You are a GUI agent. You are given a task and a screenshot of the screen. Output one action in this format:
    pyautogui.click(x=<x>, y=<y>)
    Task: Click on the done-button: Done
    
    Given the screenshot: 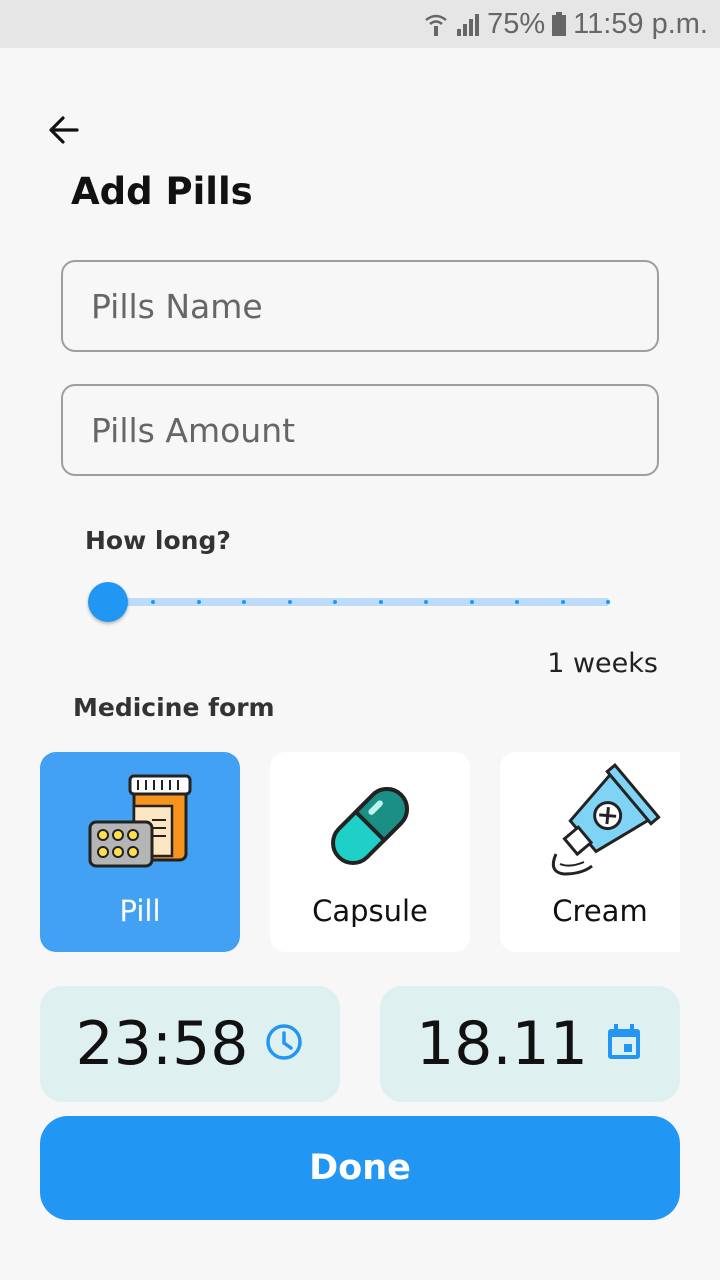 What is the action you would take?
    pyautogui.click(x=360, y=1168)
    